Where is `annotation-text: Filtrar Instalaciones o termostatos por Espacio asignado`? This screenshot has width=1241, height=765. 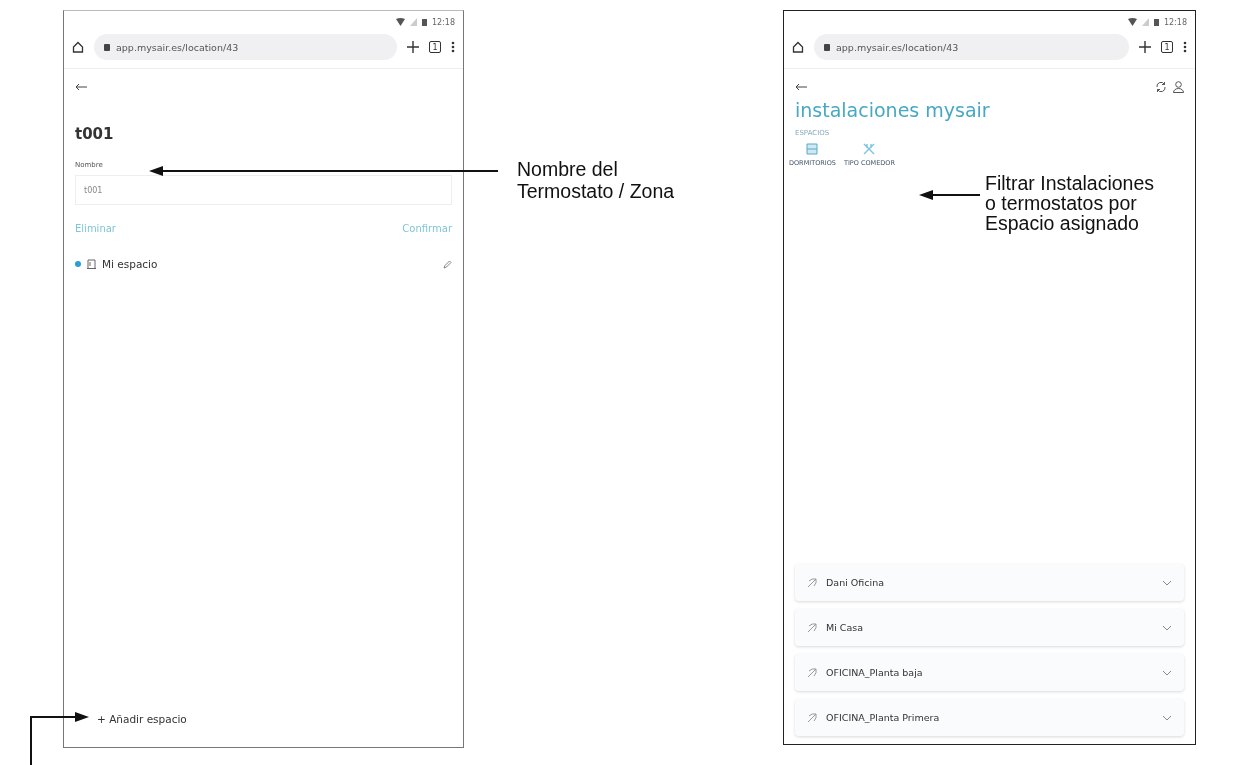 annotation-text: Filtrar Instalaciones o termostatos por Espacio asignado is located at coordinates (1070, 203).